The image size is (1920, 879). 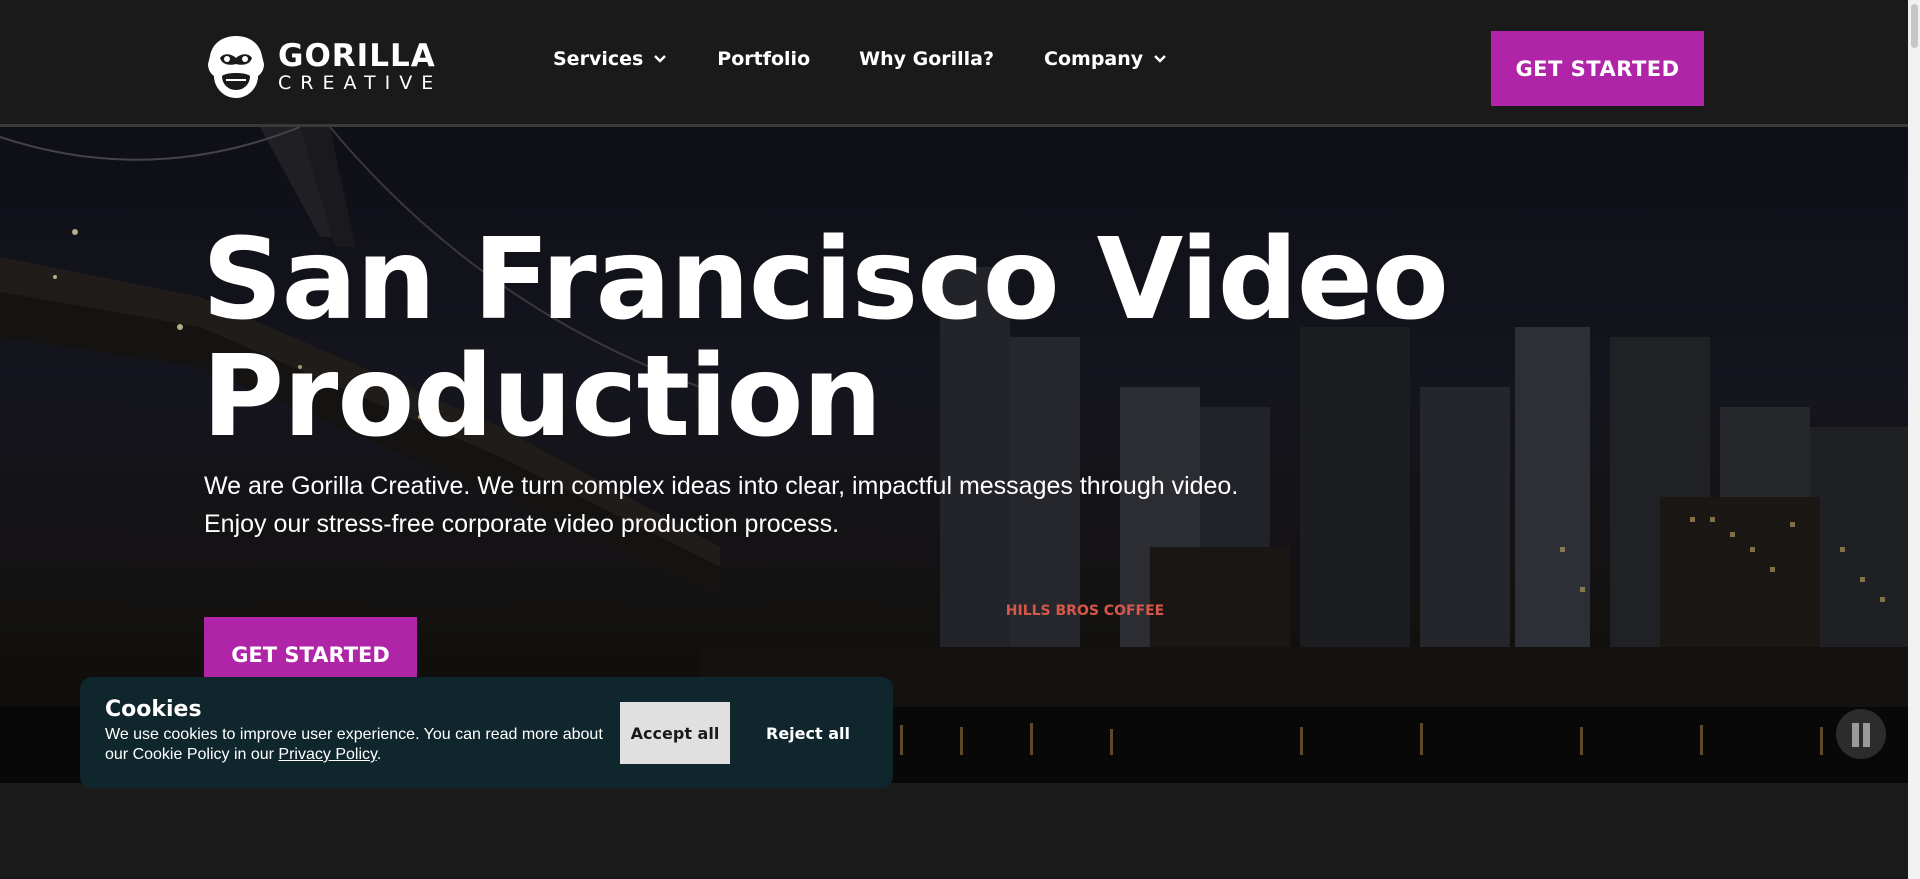 What do you see at coordinates (1085, 611) in the screenshot?
I see `hills-bros-coffee-sign: HILLS BROS COFFEE` at bounding box center [1085, 611].